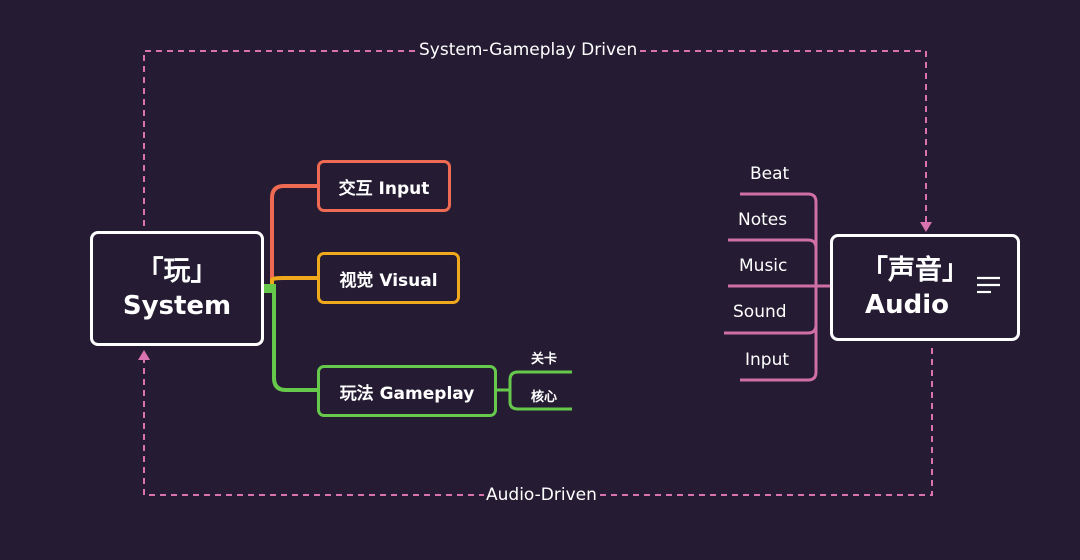 This screenshot has height=560, width=1080. What do you see at coordinates (290, 339) in the screenshot?
I see `branch-gameplay` at bounding box center [290, 339].